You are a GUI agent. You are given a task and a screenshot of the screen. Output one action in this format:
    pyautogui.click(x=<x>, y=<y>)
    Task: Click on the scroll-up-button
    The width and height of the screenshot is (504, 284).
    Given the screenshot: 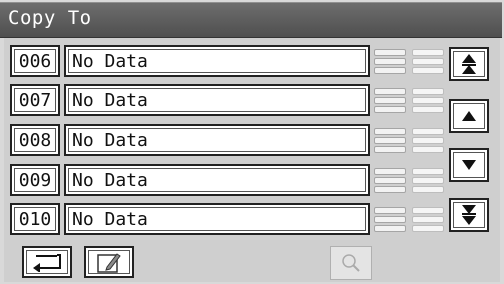 What is the action you would take?
    pyautogui.click(x=469, y=116)
    